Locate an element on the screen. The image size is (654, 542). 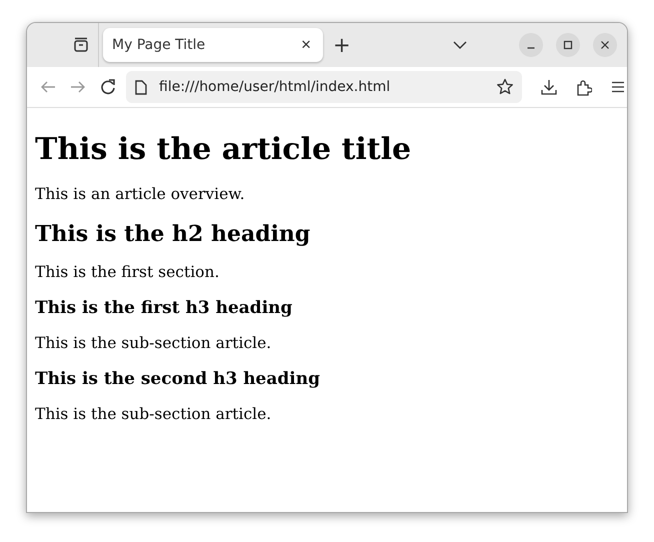
menu-icon is located at coordinates (618, 87).